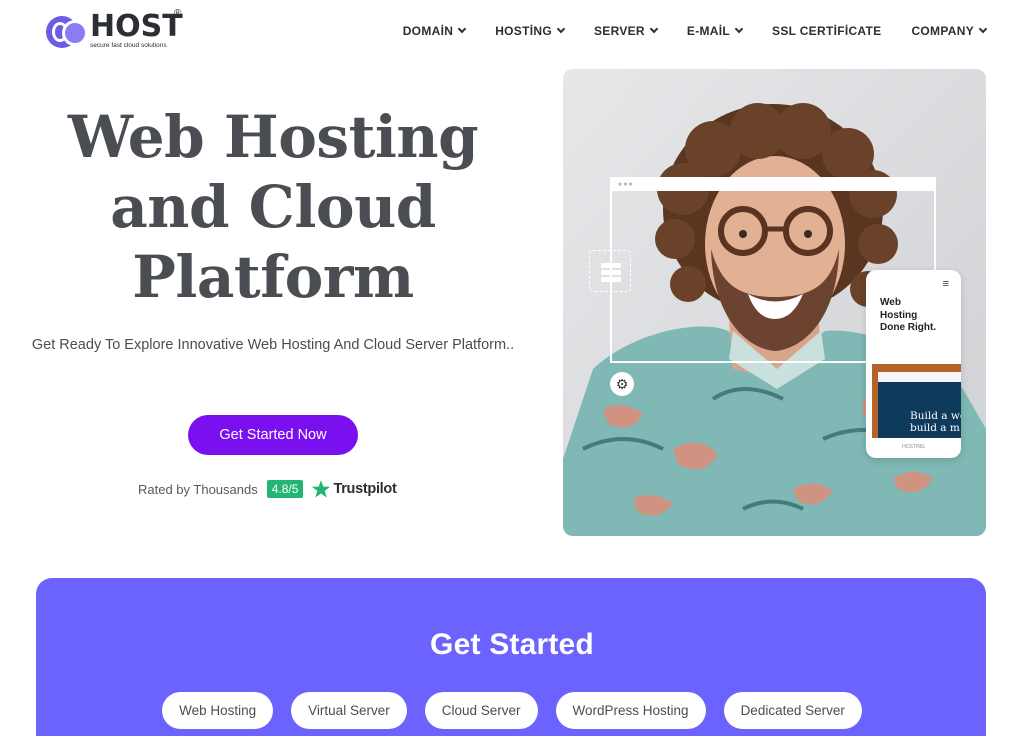 This screenshot has height=736, width=1024. I want to click on phone-footer-label: HOSTING, so click(913, 447).